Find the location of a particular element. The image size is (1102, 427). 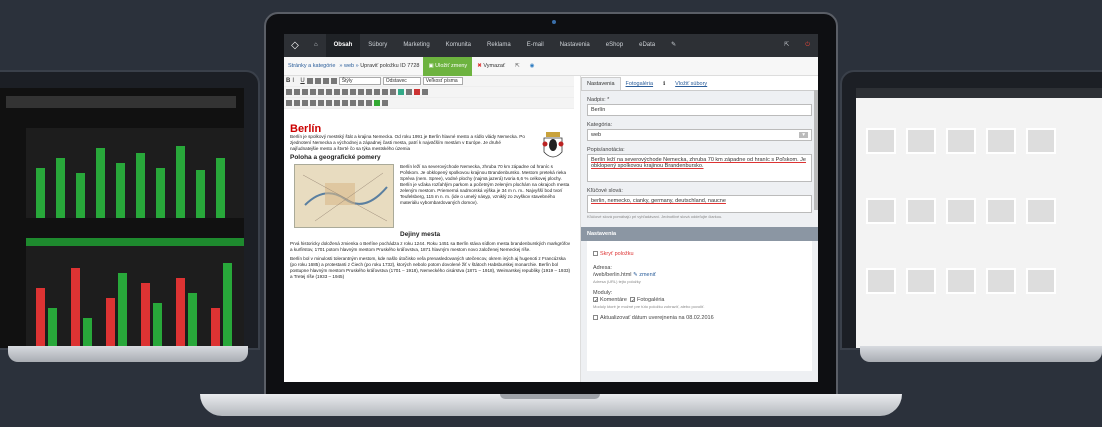

nav-komunita: Komunita is located at coordinates (458, 45).